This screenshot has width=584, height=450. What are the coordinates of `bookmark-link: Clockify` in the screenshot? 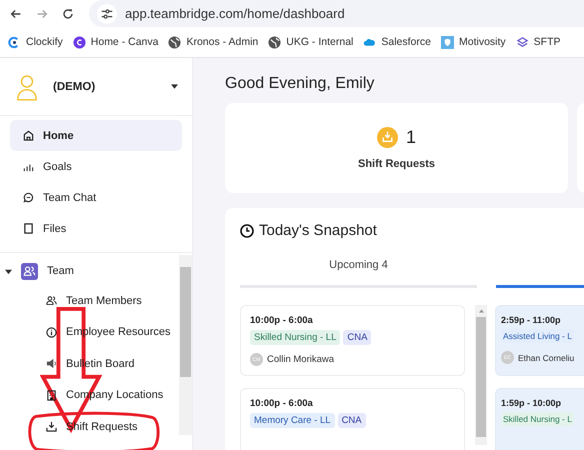 It's located at (35, 42).